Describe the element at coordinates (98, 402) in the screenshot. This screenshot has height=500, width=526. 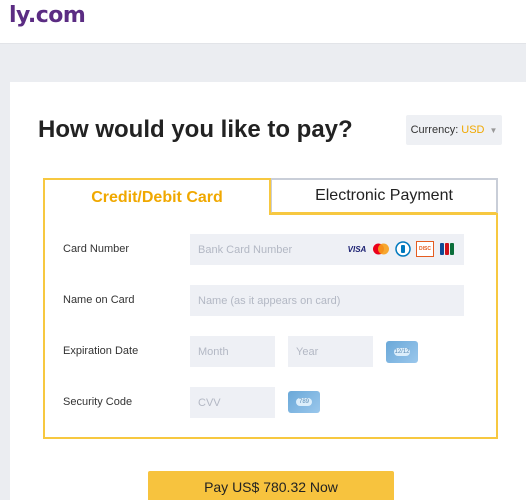
I see `security-code-label: Security Code` at that location.